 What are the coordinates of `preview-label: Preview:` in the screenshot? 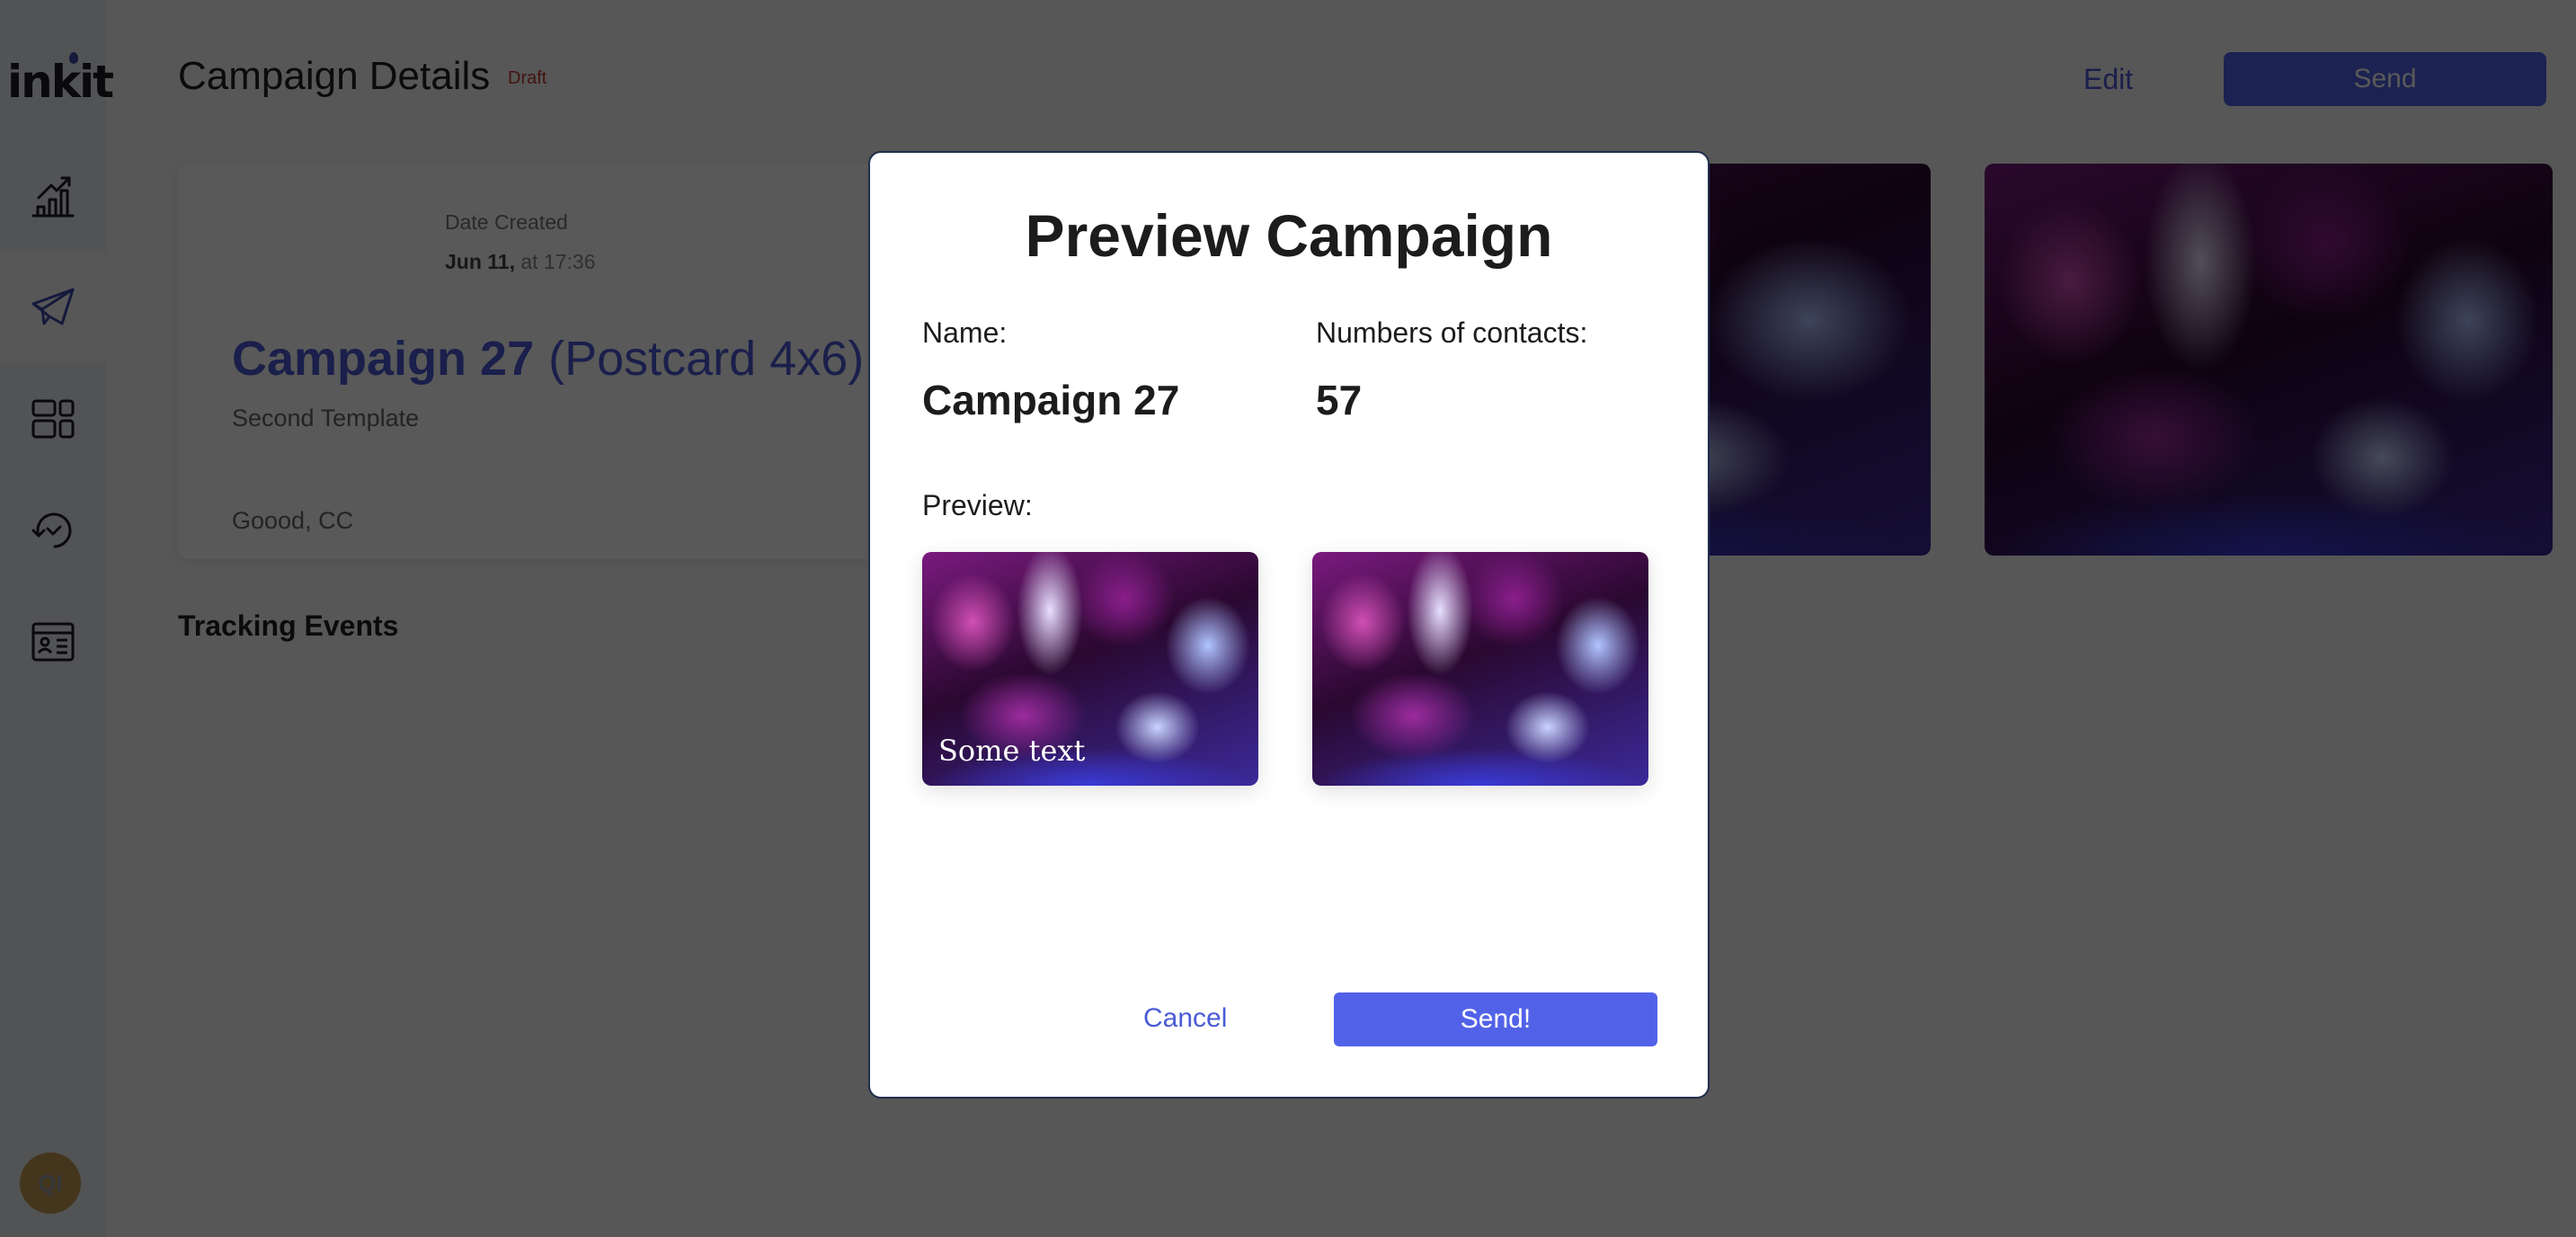 It's located at (977, 505).